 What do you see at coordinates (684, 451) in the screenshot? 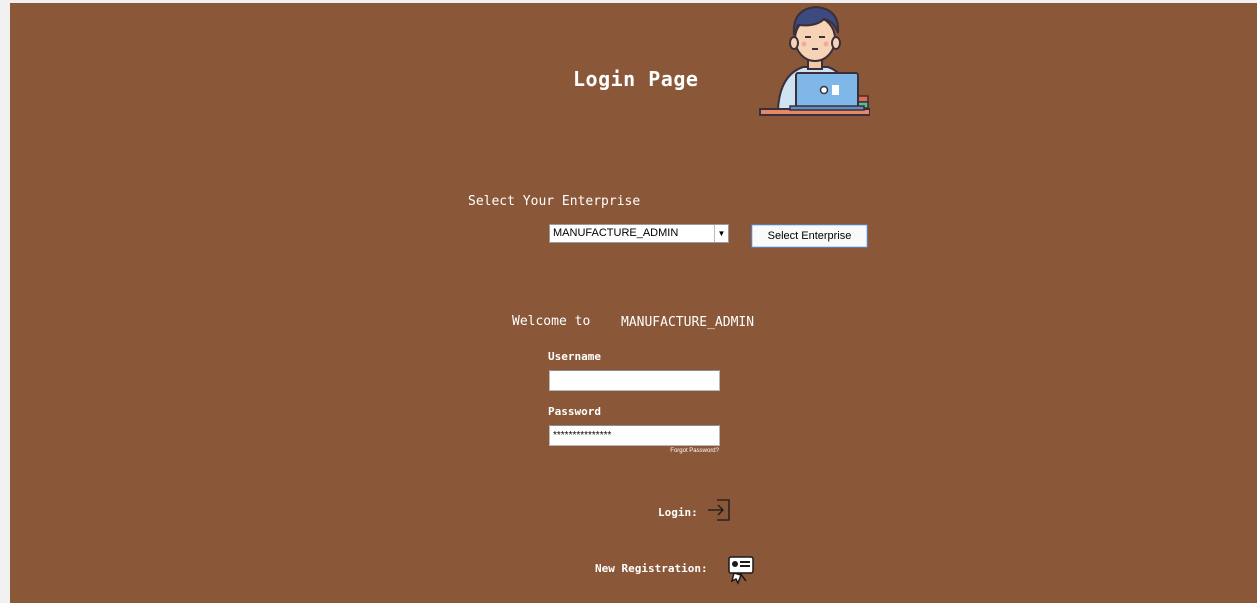
I see `forgot-password-link: Forgot Password?` at bounding box center [684, 451].